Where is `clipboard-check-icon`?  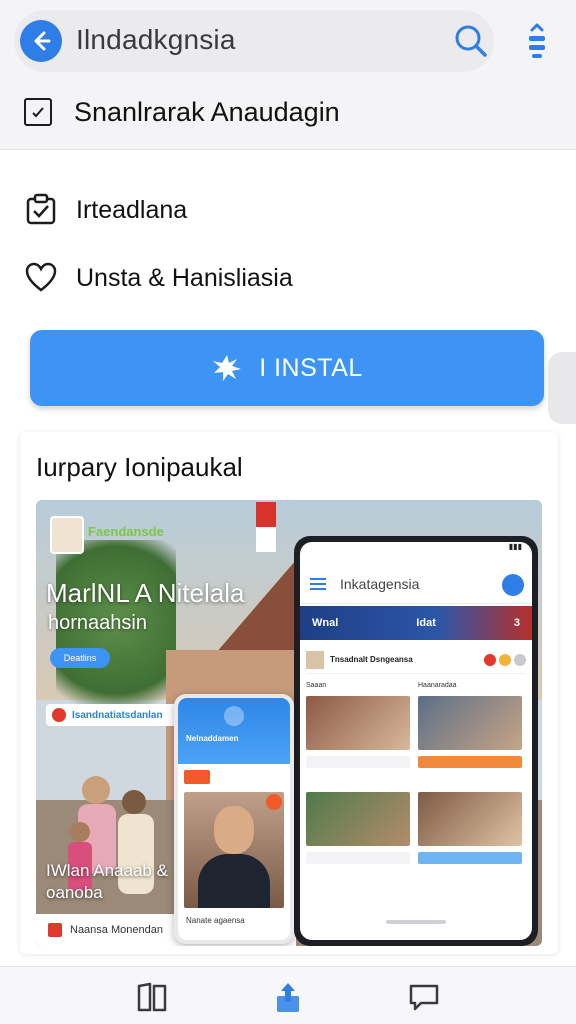 clipboard-check-icon is located at coordinates (41, 210).